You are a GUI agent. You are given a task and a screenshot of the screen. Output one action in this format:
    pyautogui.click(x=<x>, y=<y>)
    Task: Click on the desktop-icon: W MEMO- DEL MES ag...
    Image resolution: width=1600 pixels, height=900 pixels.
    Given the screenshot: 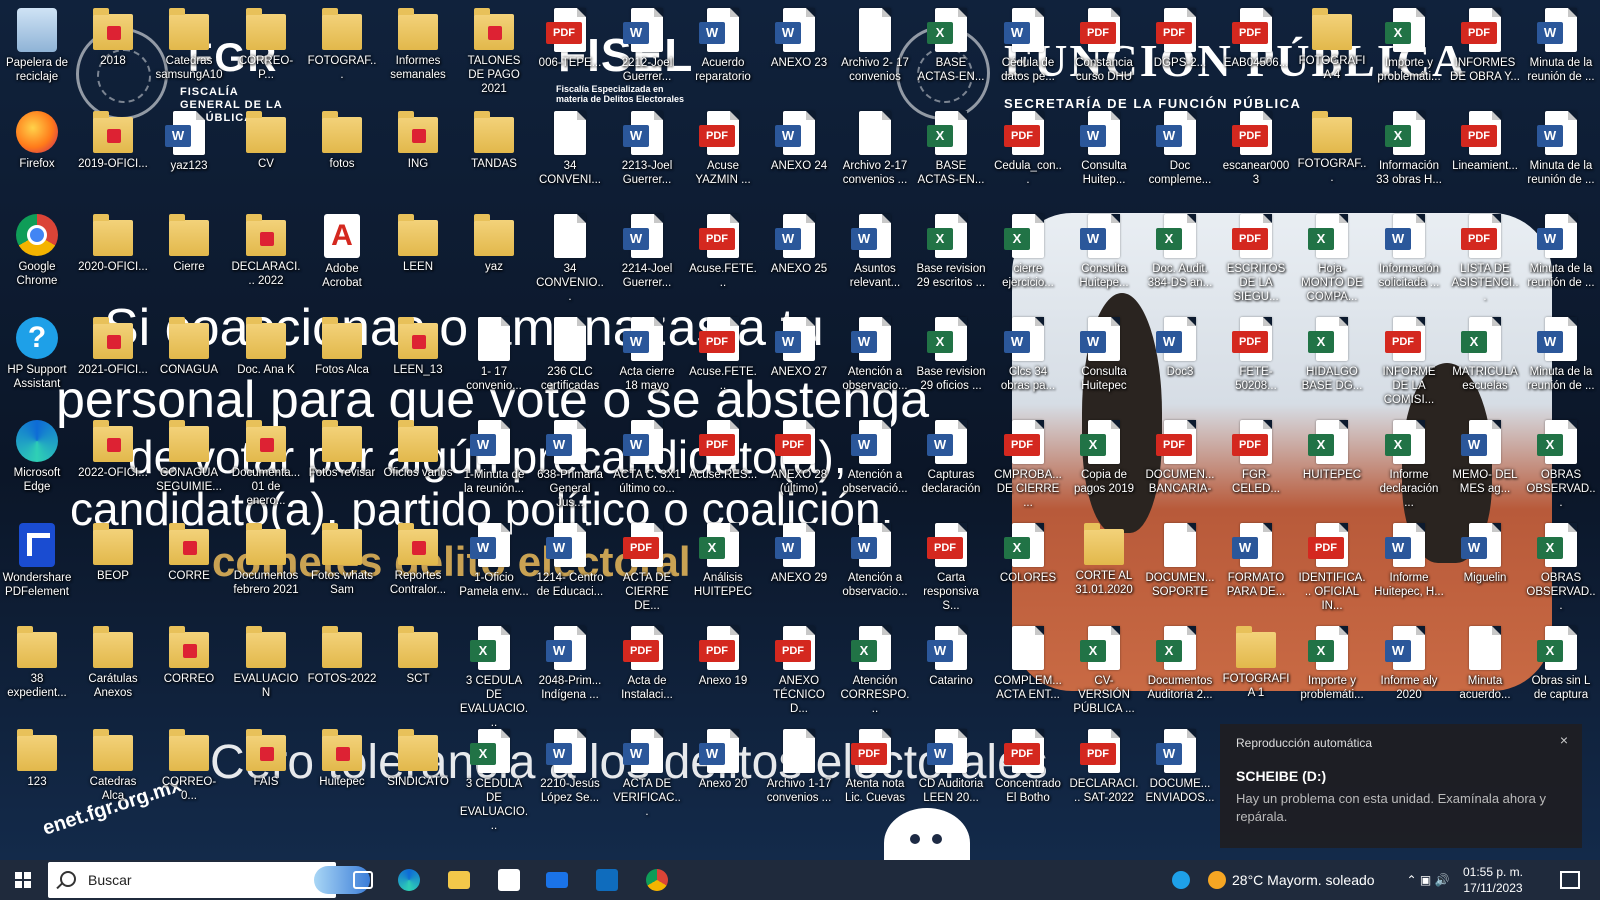 What is the action you would take?
    pyautogui.click(x=1485, y=463)
    